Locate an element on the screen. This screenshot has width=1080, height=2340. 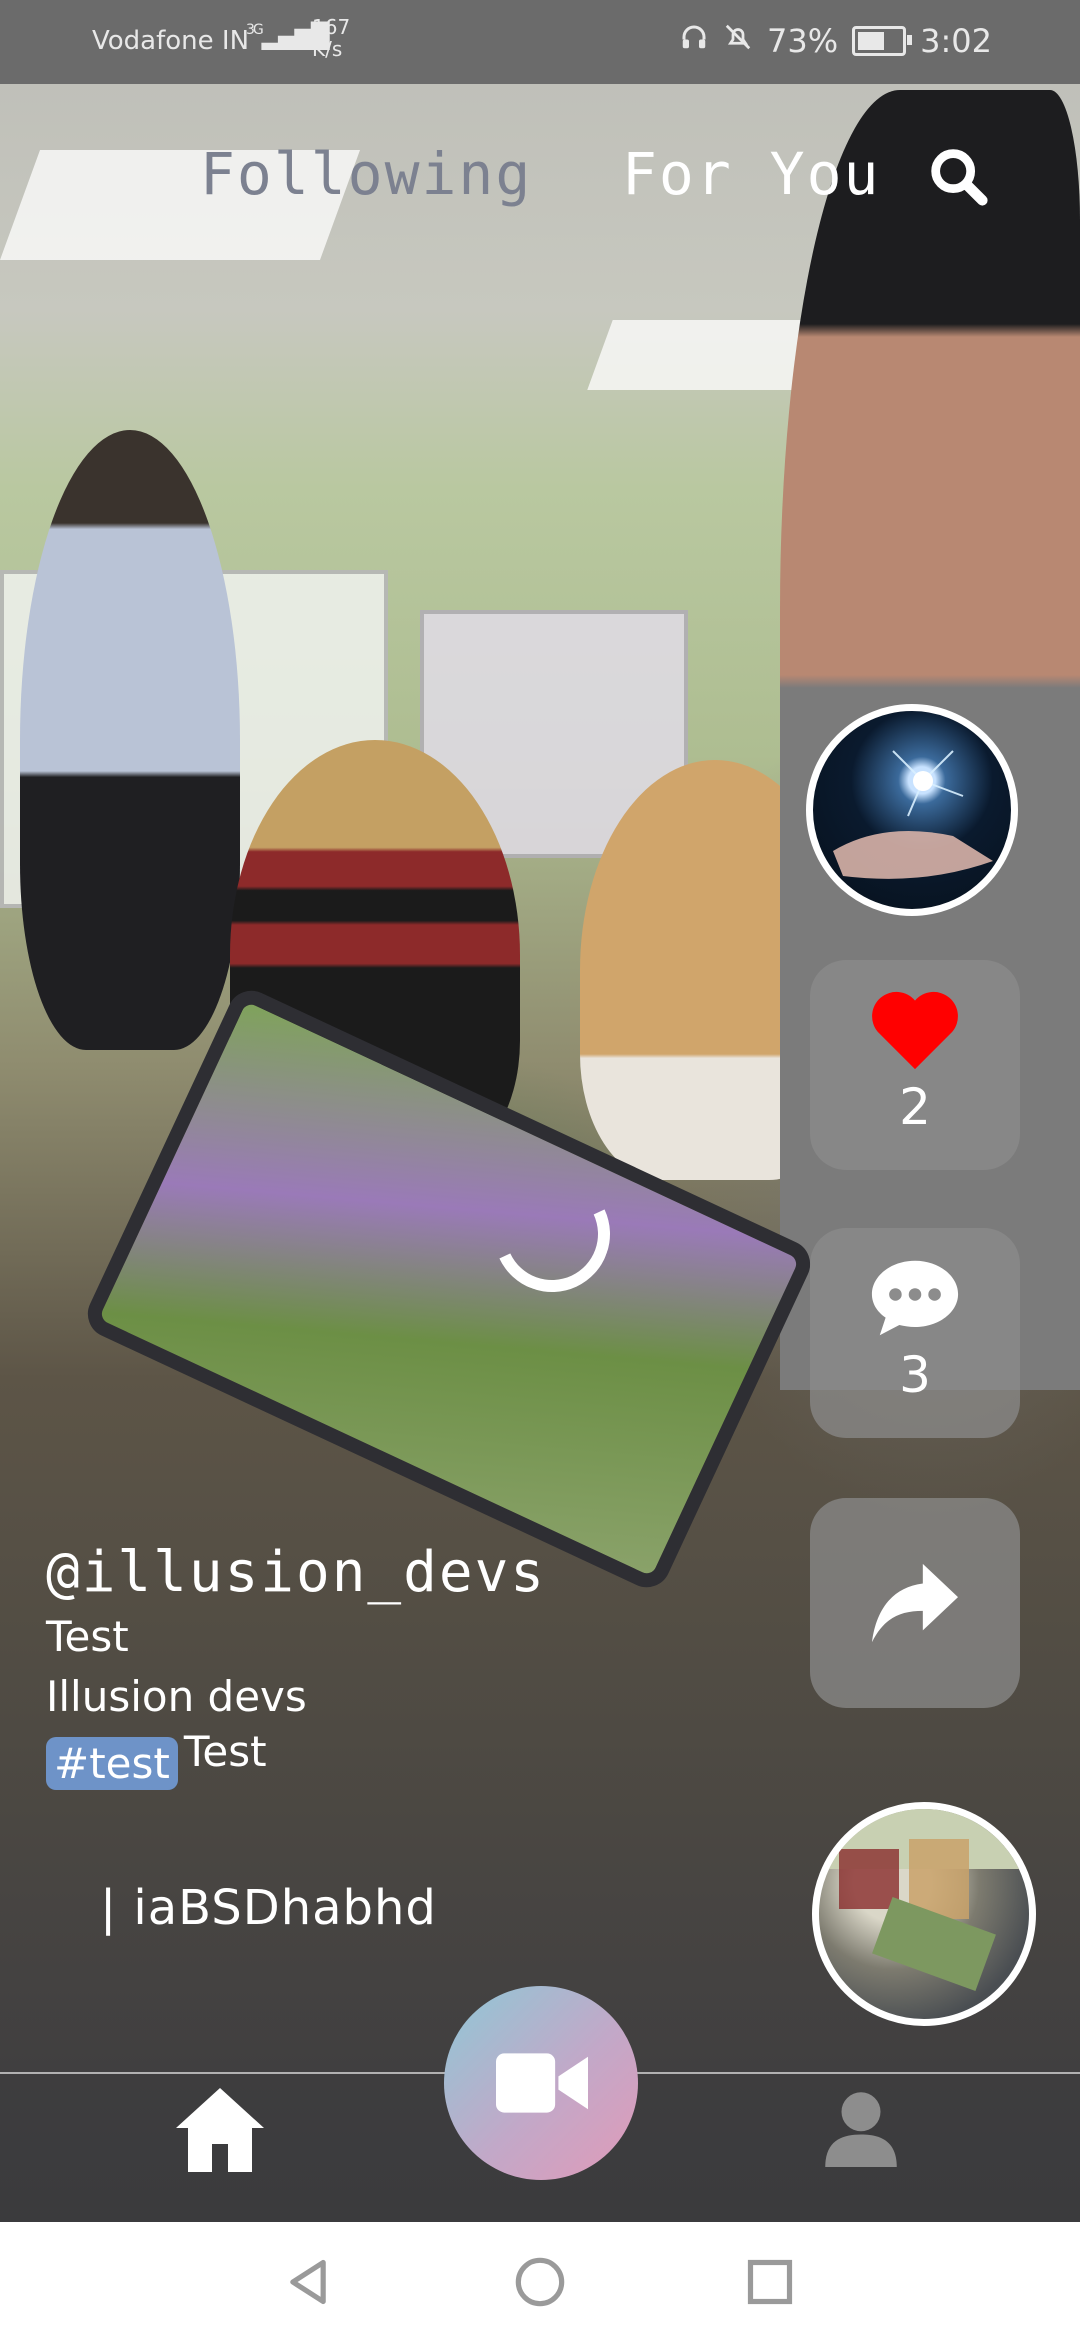
disc-thumbnail is located at coordinates (924, 1900).